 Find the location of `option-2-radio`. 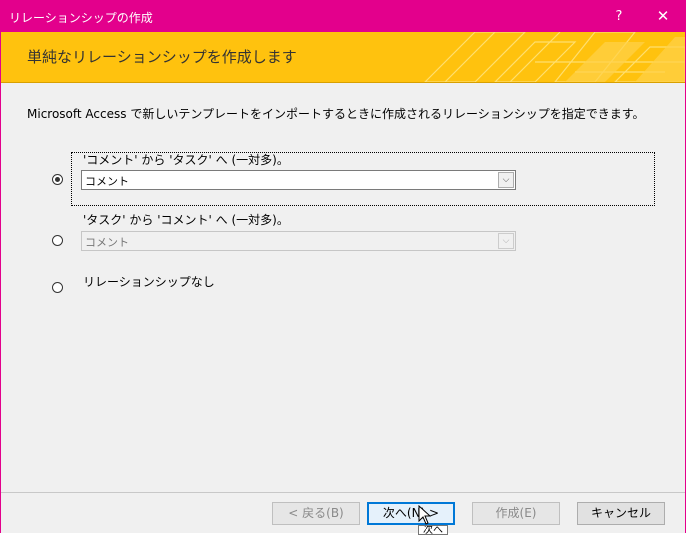

option-2-radio is located at coordinates (57, 240).